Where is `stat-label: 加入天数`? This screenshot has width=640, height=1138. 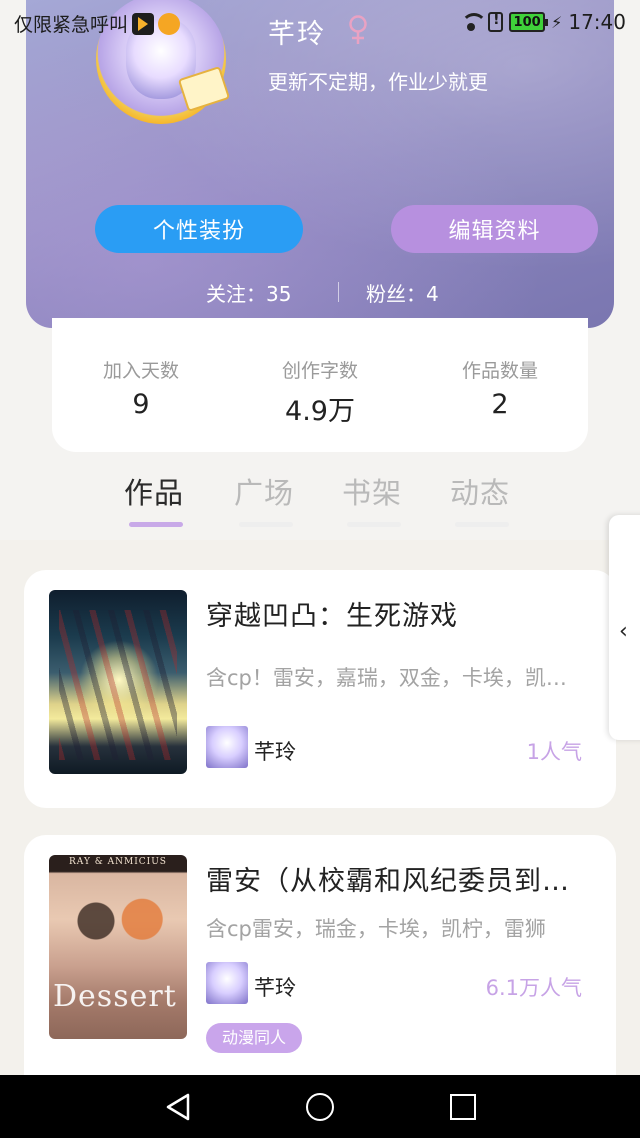 stat-label: 加入天数 is located at coordinates (140, 371).